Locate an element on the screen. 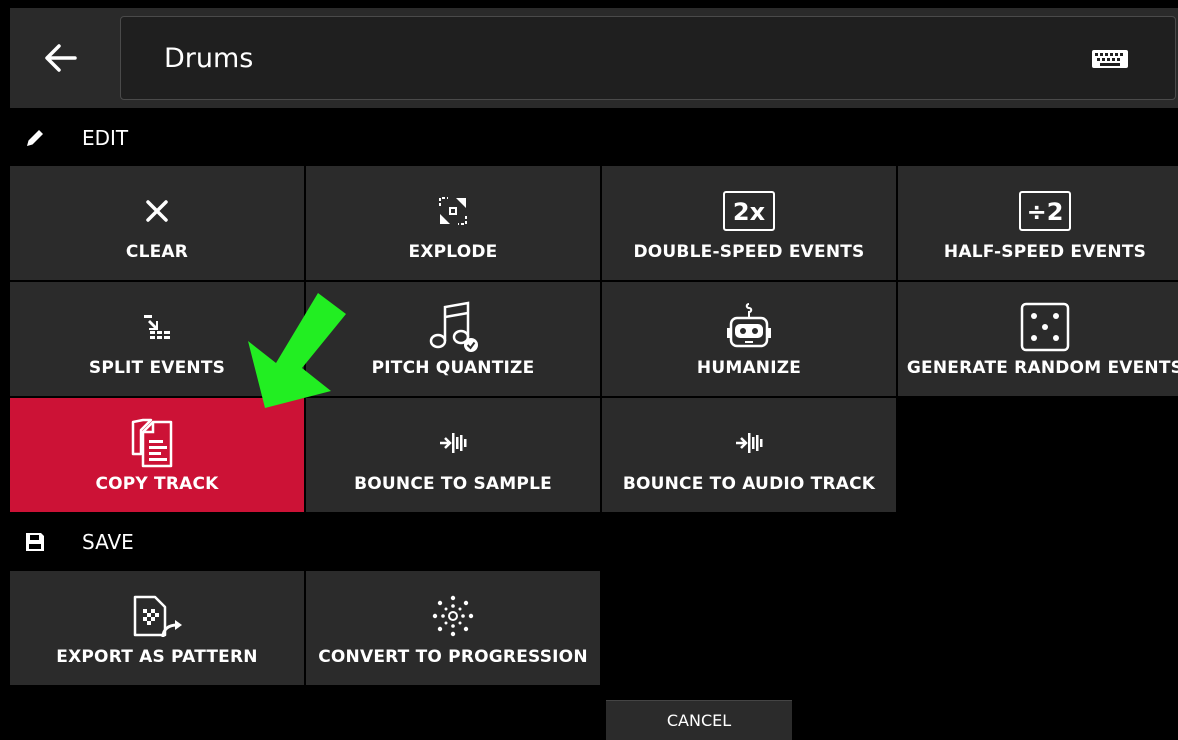 This screenshot has width=1178, height=740. half-speed-icon-text: ÷2 is located at coordinates (1045, 212).